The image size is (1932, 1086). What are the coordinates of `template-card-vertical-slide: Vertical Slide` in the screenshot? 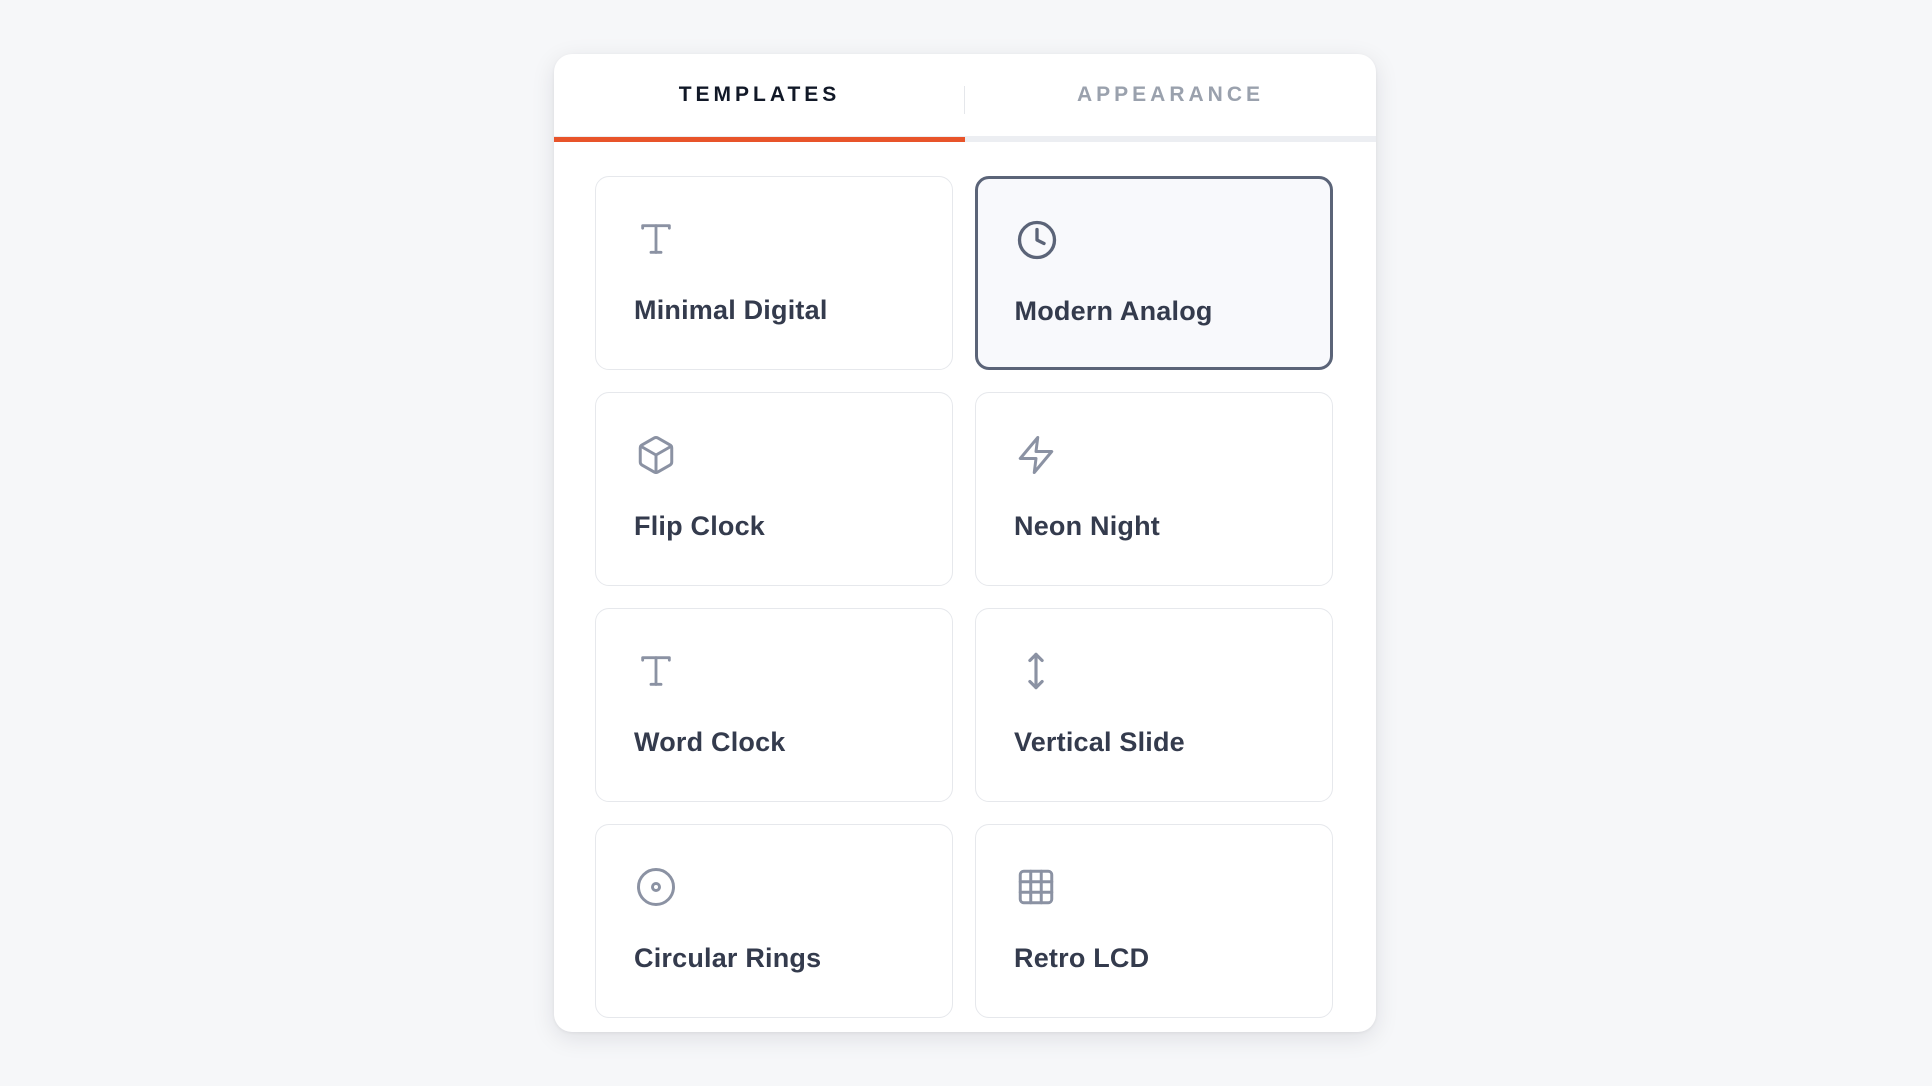 It's located at (1154, 705).